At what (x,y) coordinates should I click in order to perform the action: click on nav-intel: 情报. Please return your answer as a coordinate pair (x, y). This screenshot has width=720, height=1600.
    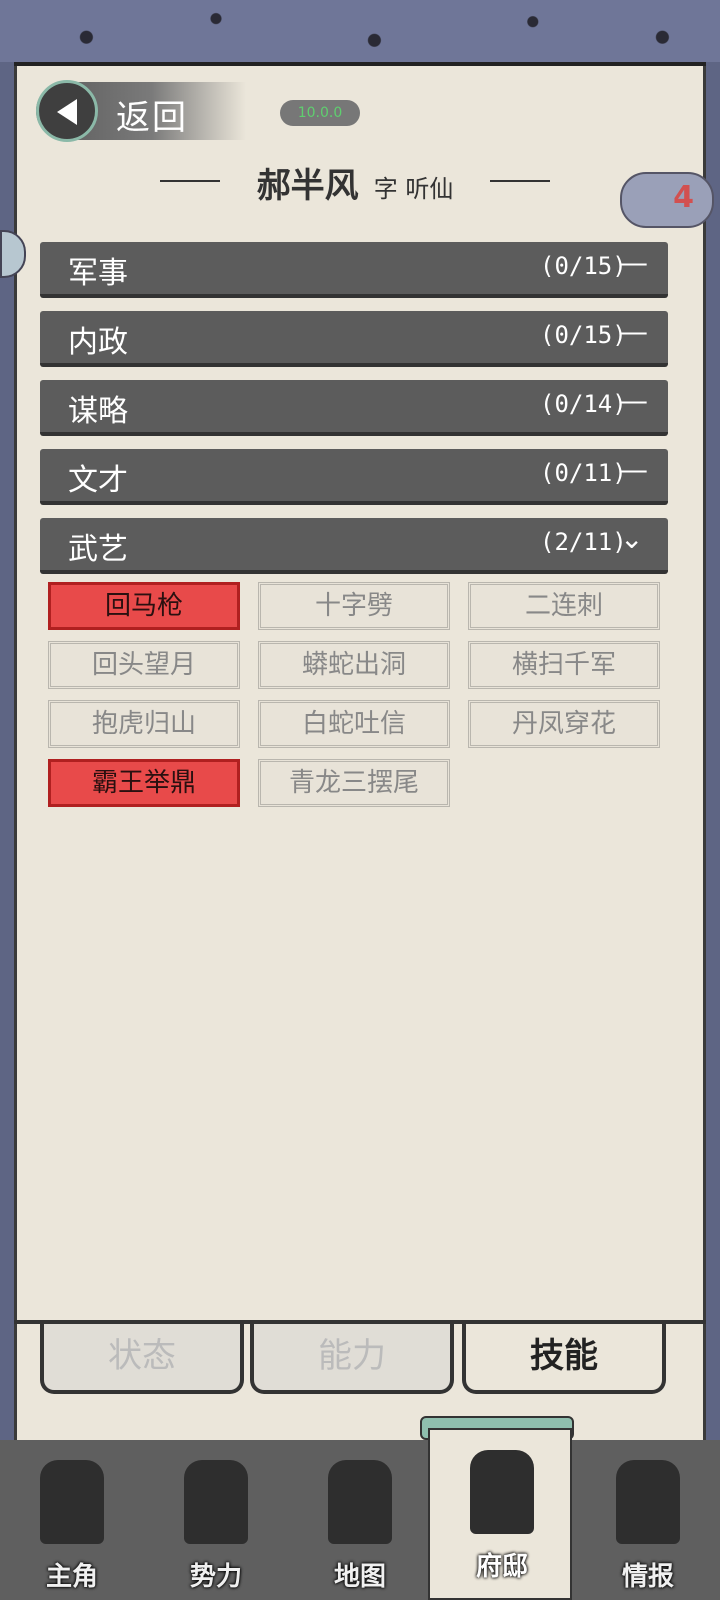
    Looking at the image, I should click on (648, 1520).